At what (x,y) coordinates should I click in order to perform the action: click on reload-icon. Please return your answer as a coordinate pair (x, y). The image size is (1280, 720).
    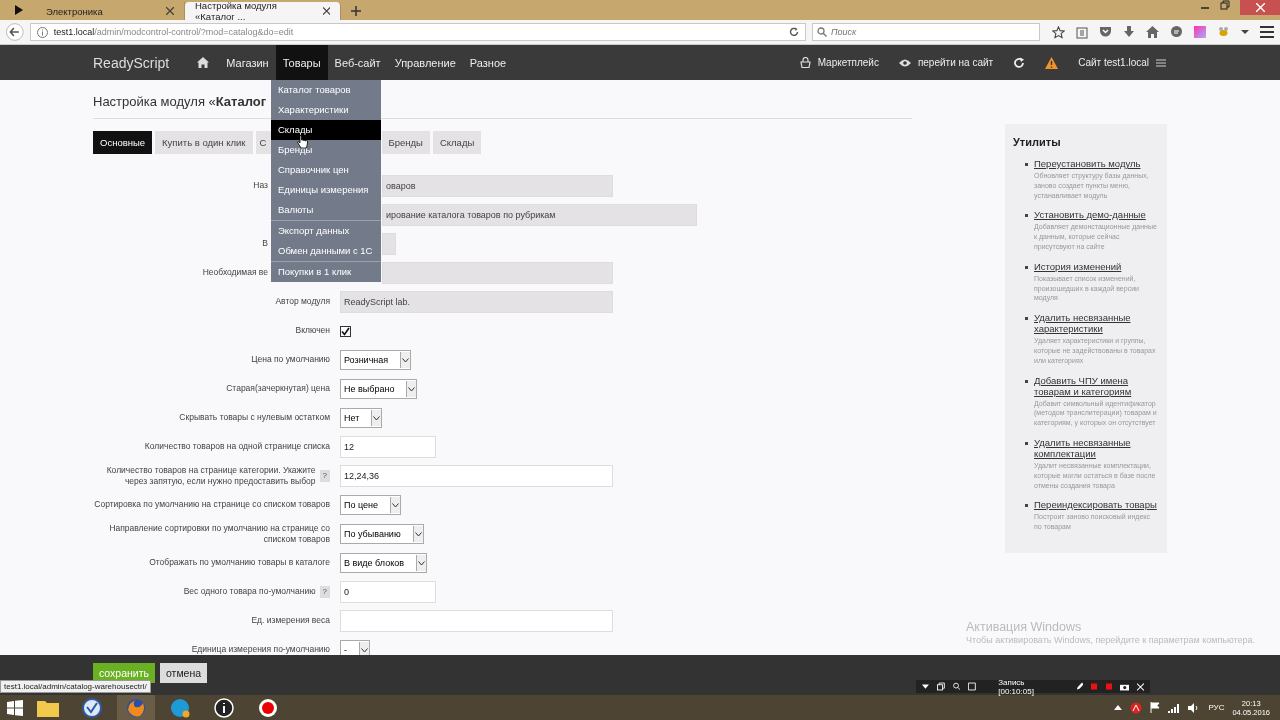
    Looking at the image, I should click on (794, 32).